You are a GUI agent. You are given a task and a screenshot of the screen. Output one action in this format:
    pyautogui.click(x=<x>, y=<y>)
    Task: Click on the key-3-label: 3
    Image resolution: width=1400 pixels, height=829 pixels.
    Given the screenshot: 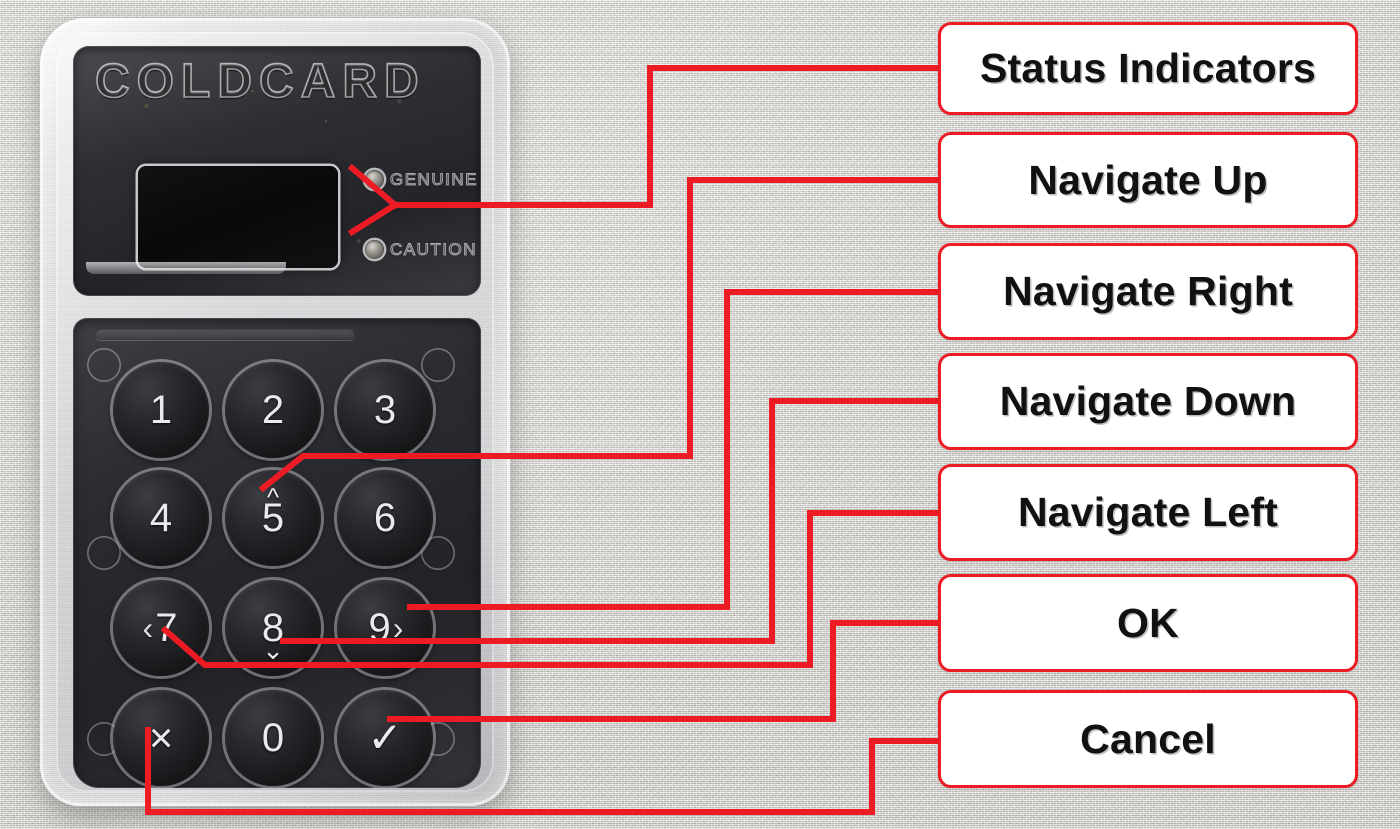 What is the action you would take?
    pyautogui.click(x=385, y=410)
    